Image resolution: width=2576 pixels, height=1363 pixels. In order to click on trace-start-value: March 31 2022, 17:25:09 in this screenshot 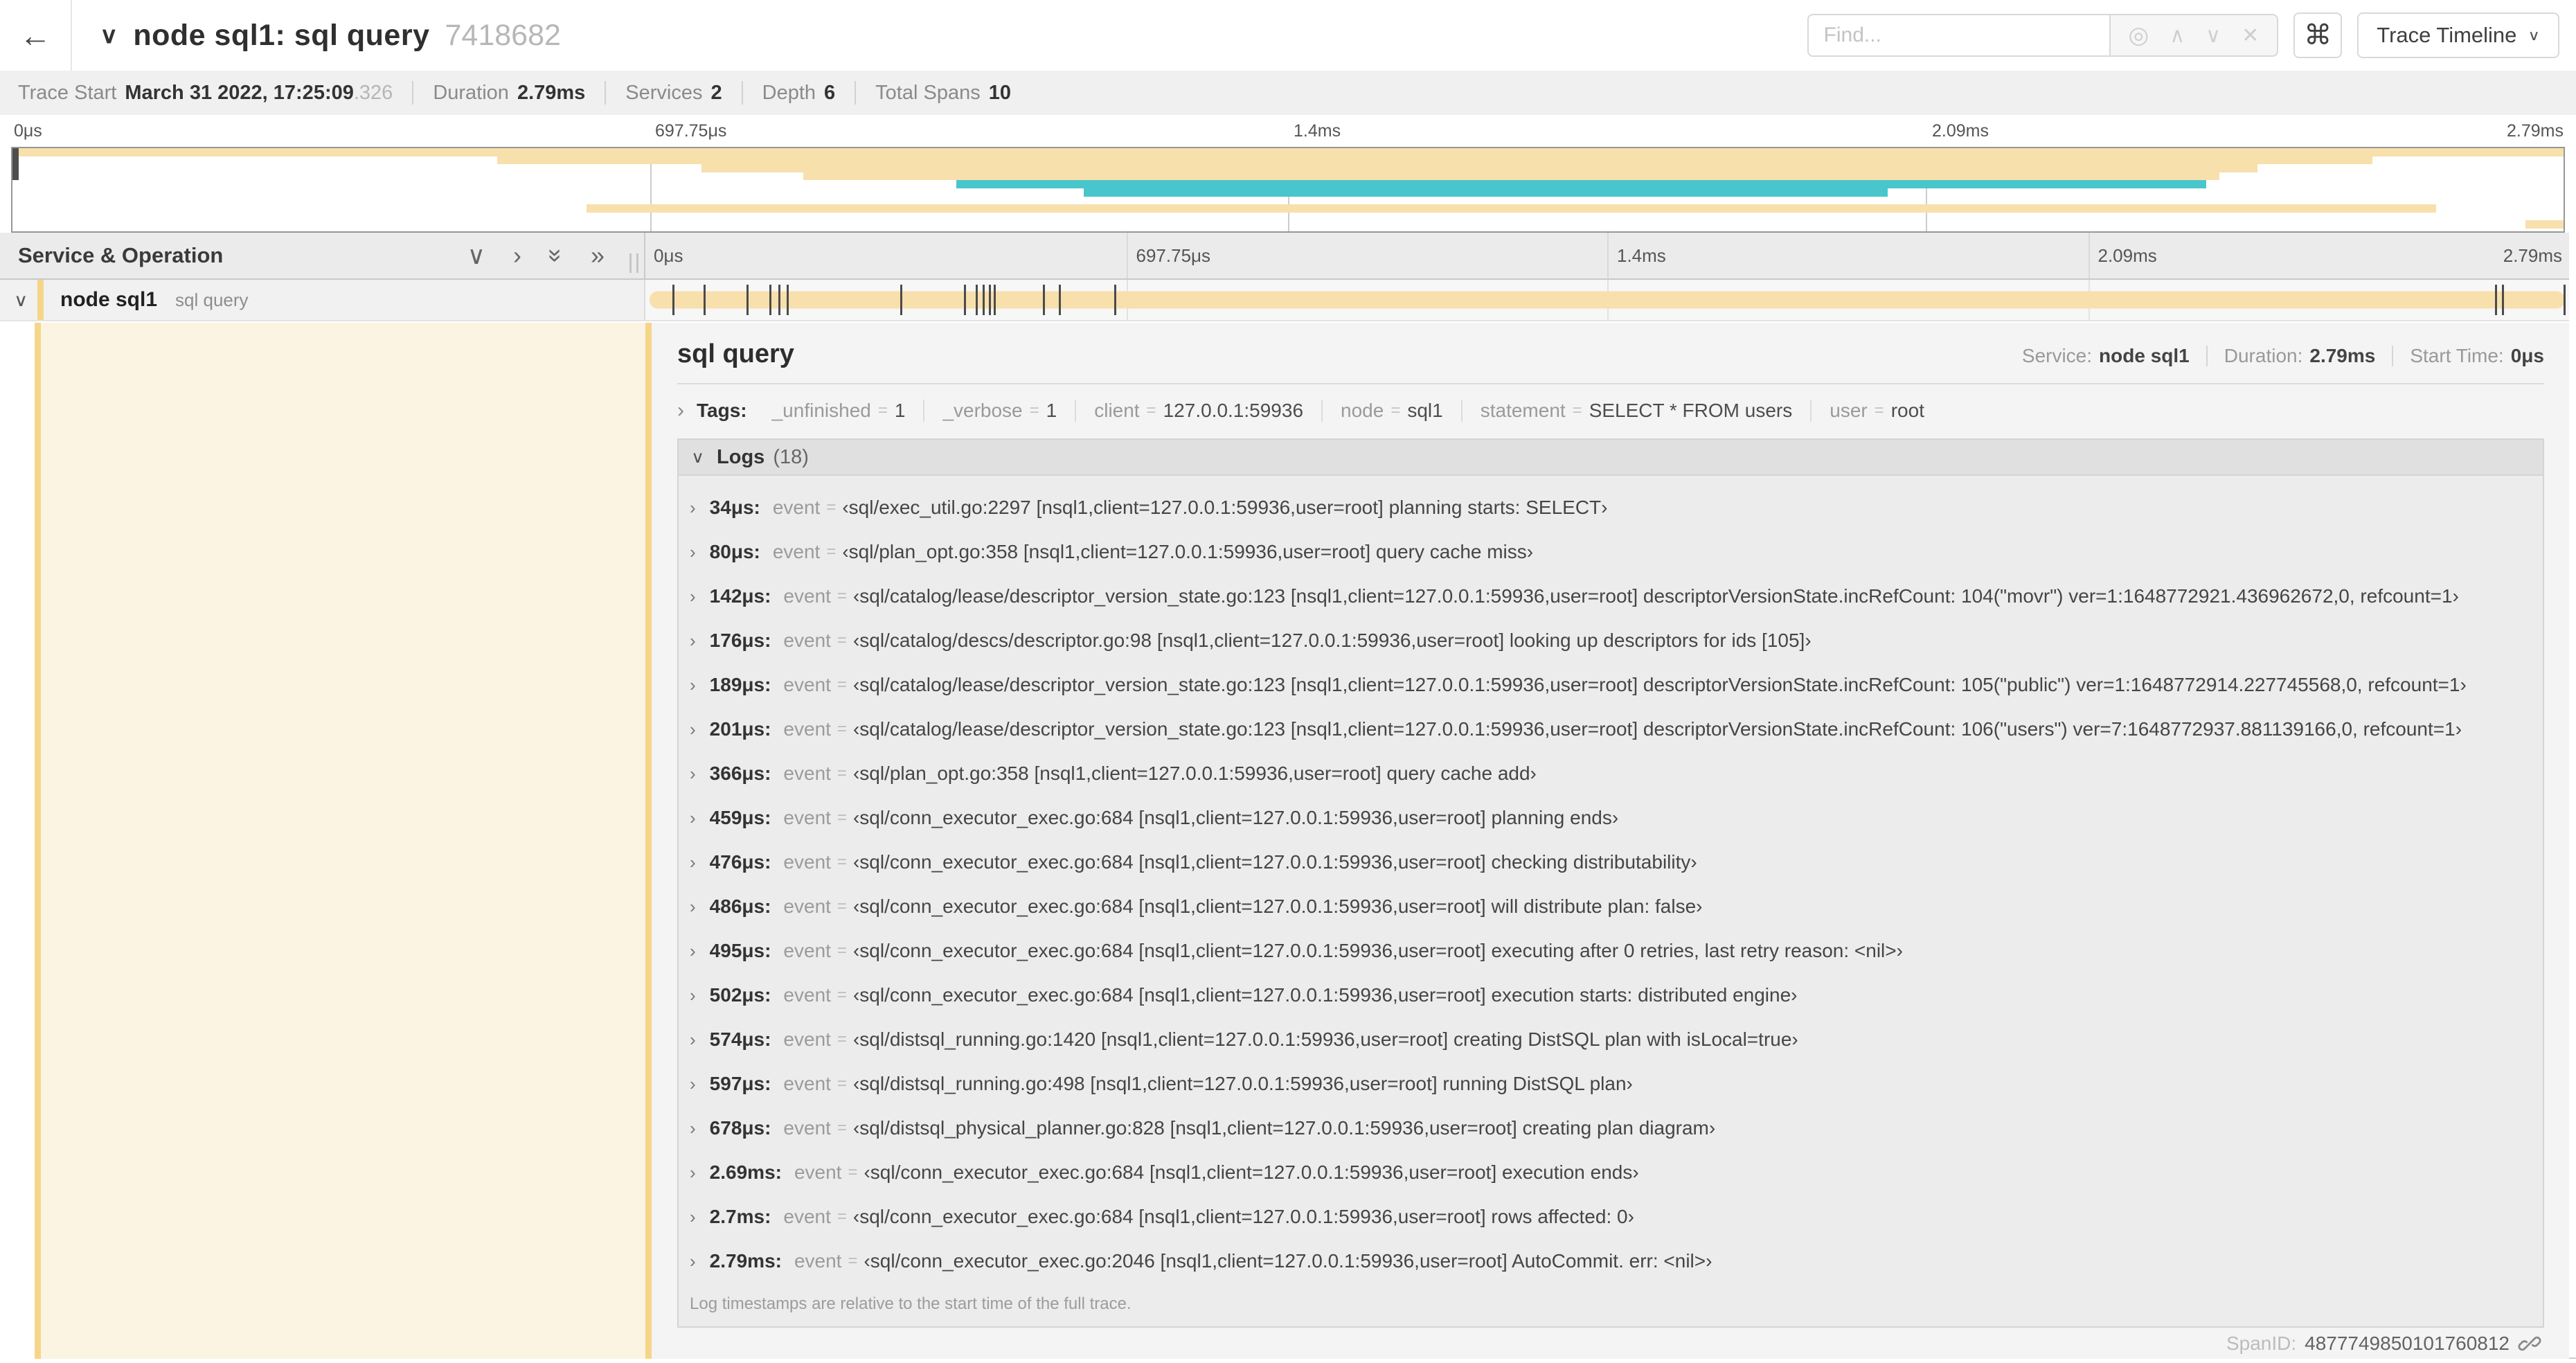, I will do `click(239, 92)`.